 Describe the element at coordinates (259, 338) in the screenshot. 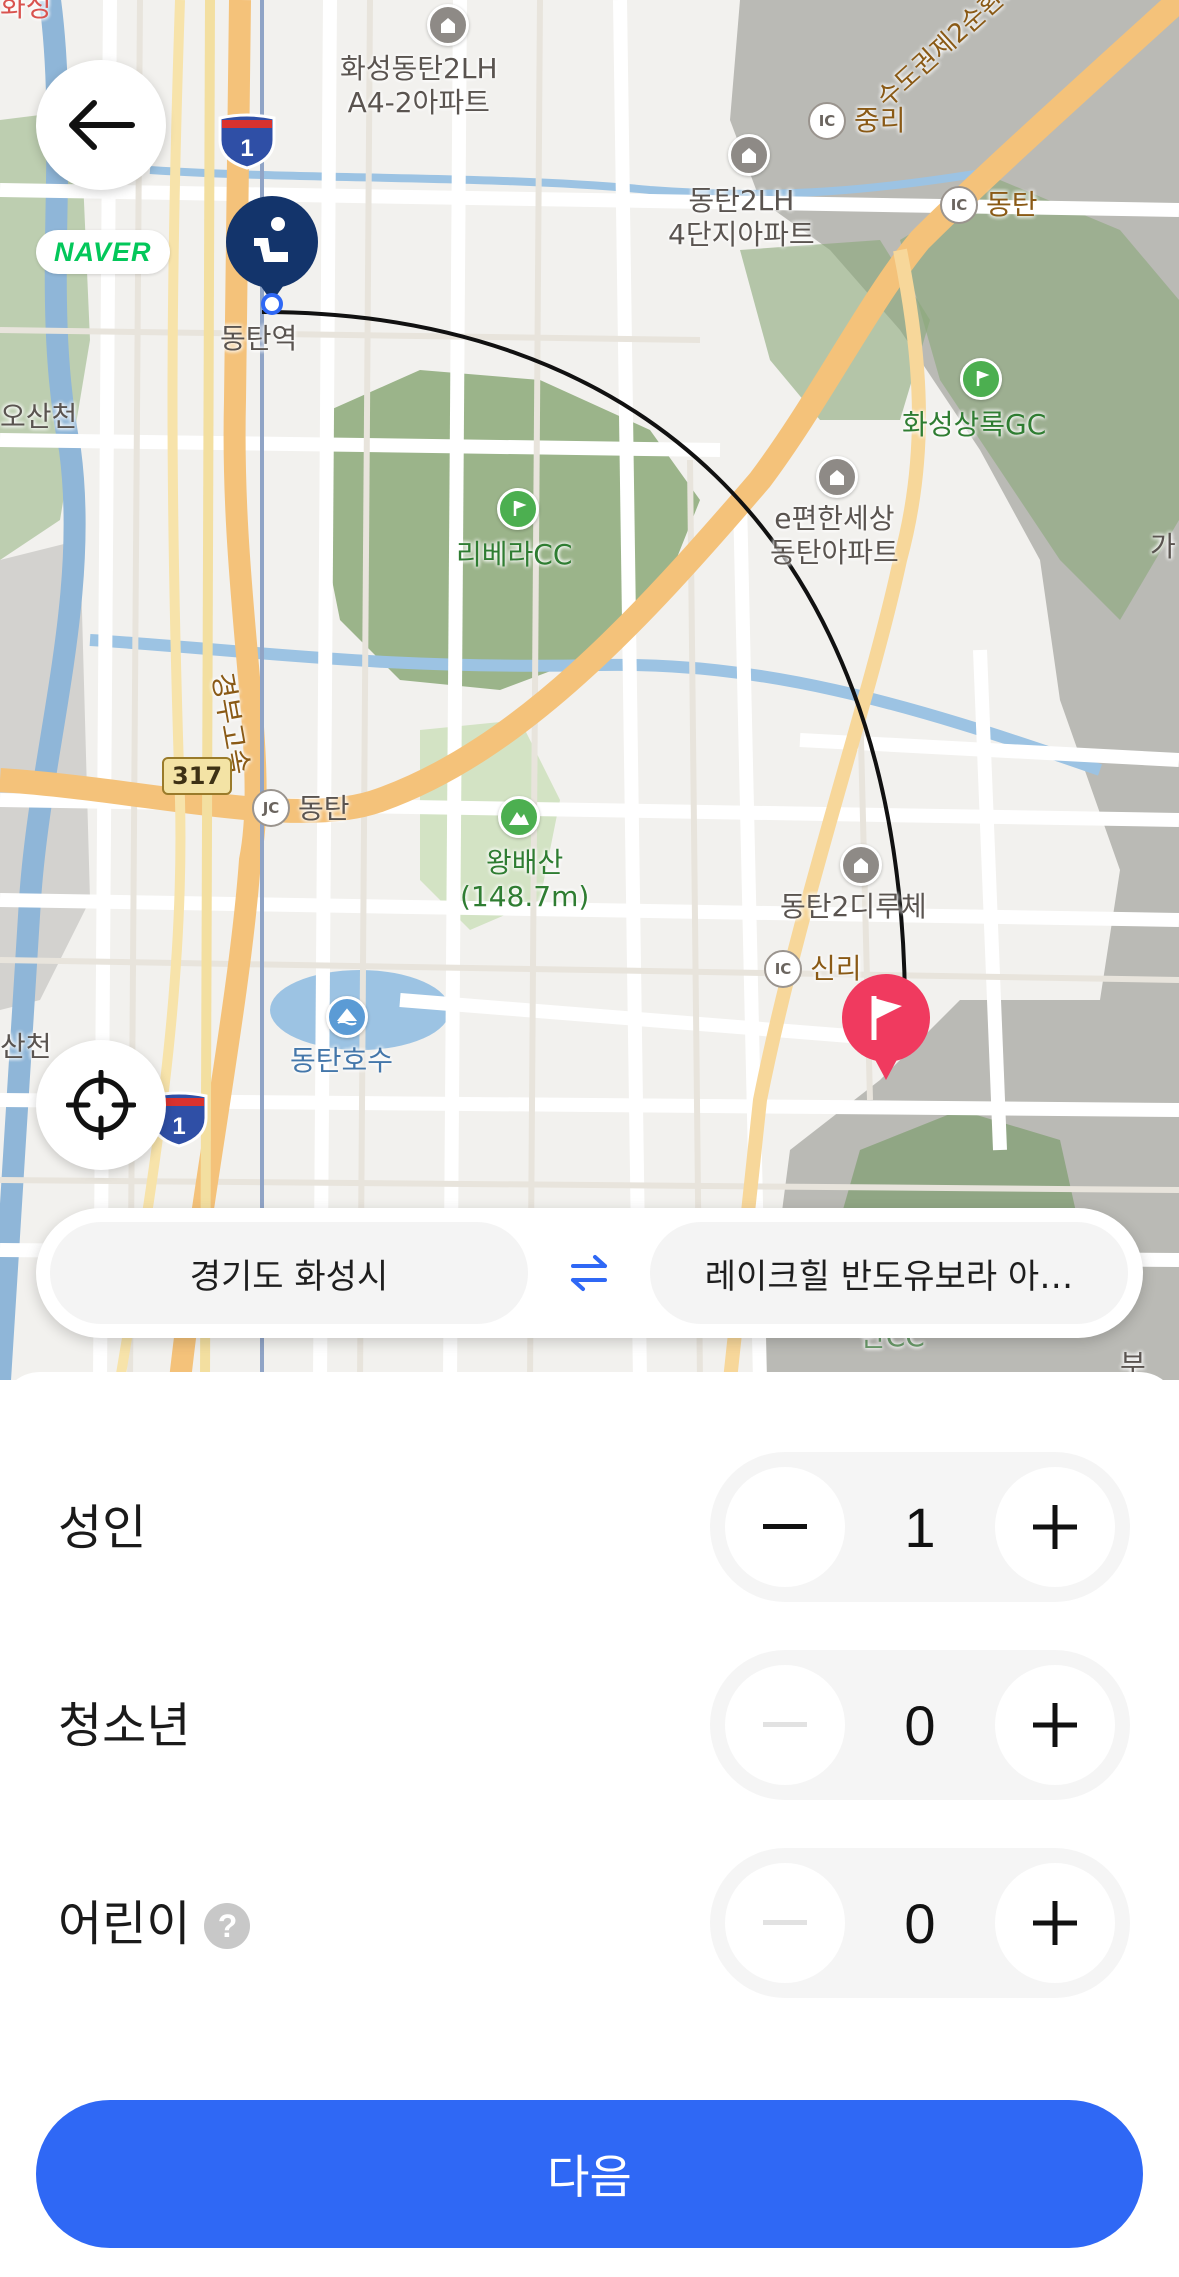

I see `station-label: 동탄역` at that location.